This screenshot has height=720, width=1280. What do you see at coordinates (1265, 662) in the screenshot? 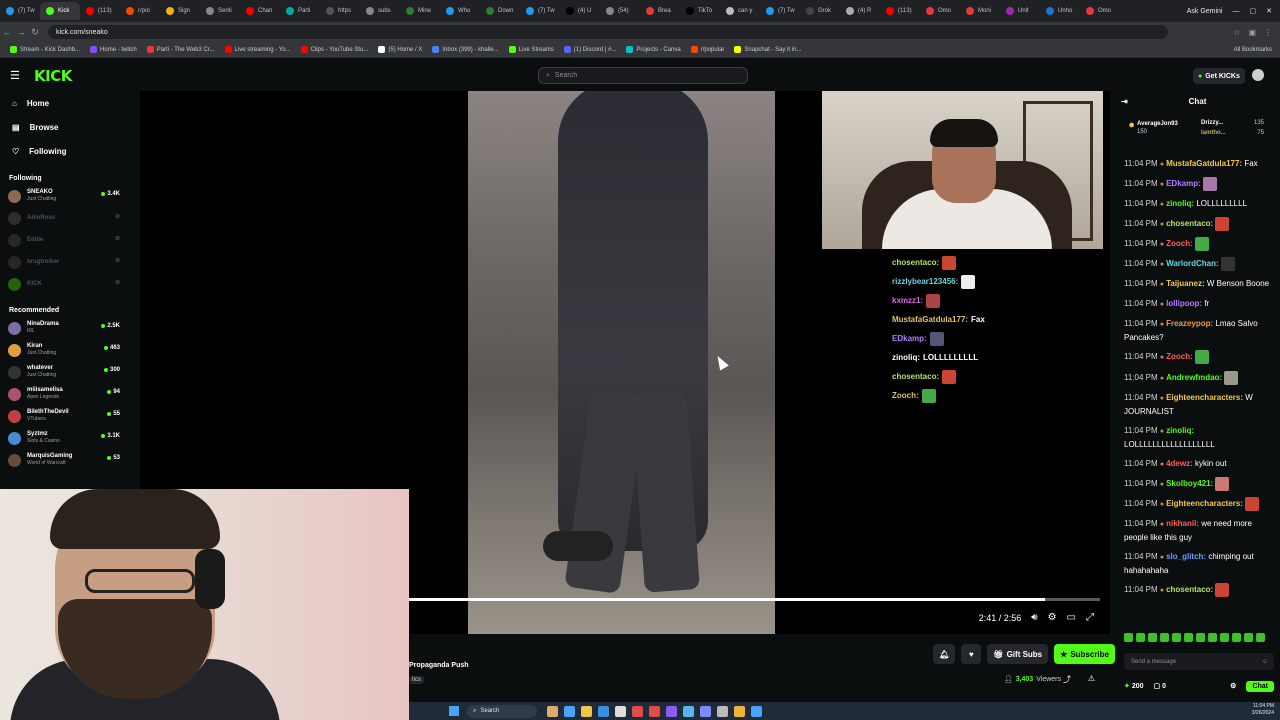
I see `emoji-picker-icon: ☺` at bounding box center [1265, 662].